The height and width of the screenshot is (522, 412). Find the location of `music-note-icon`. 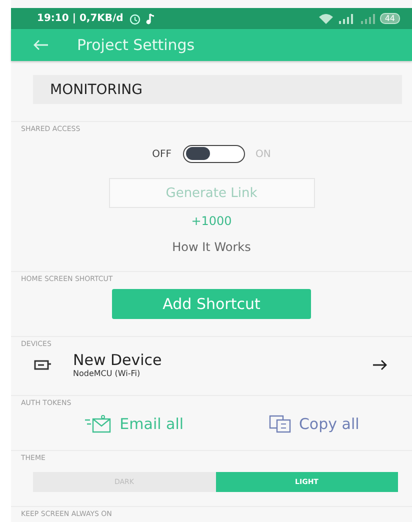

music-note-icon is located at coordinates (150, 18).